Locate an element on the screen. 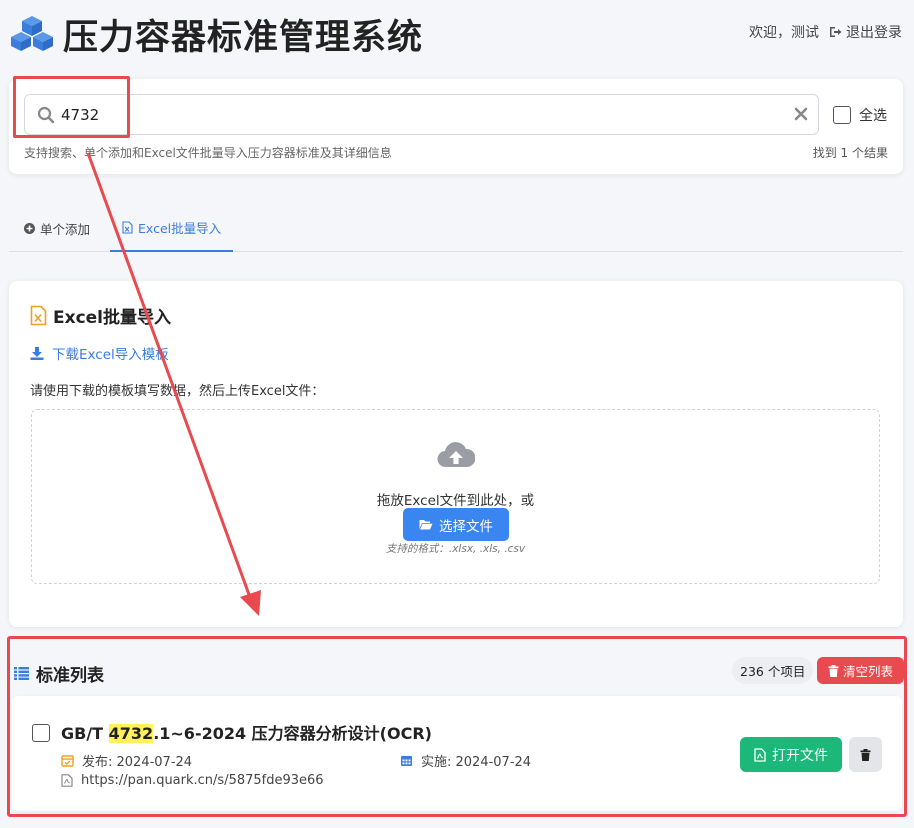 The width and height of the screenshot is (914, 828). tab-single-add: 单个添加 is located at coordinates (57, 228).